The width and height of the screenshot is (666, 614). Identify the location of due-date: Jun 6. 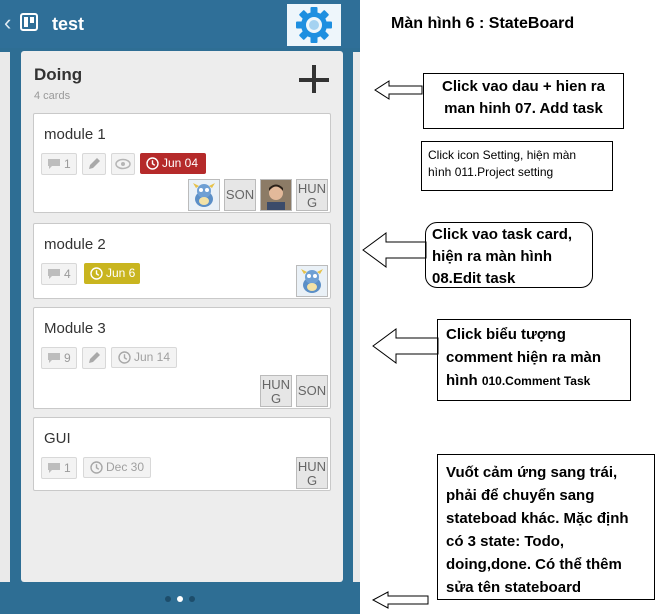
(121, 273).